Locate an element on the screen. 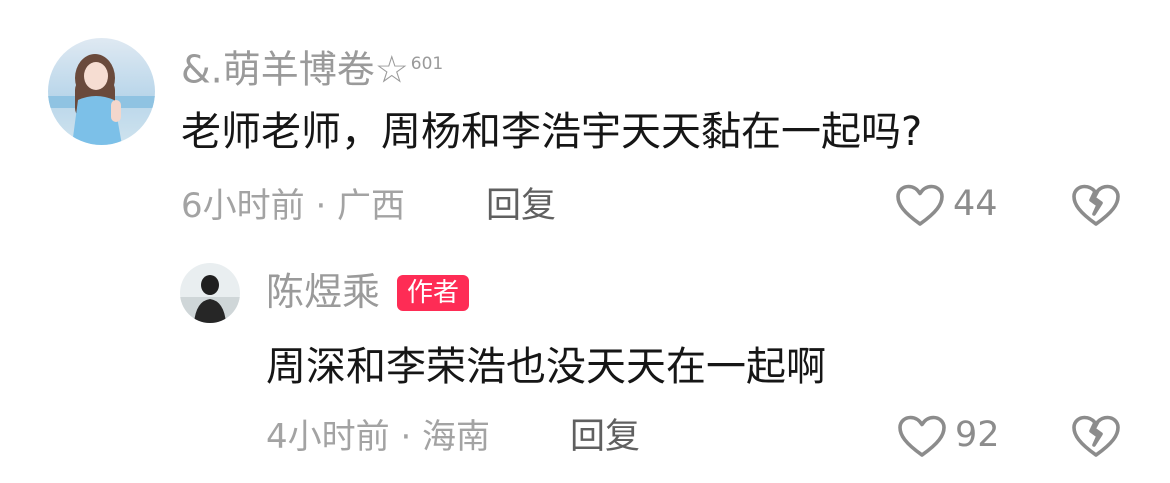  like-count: 92 is located at coordinates (977, 435).